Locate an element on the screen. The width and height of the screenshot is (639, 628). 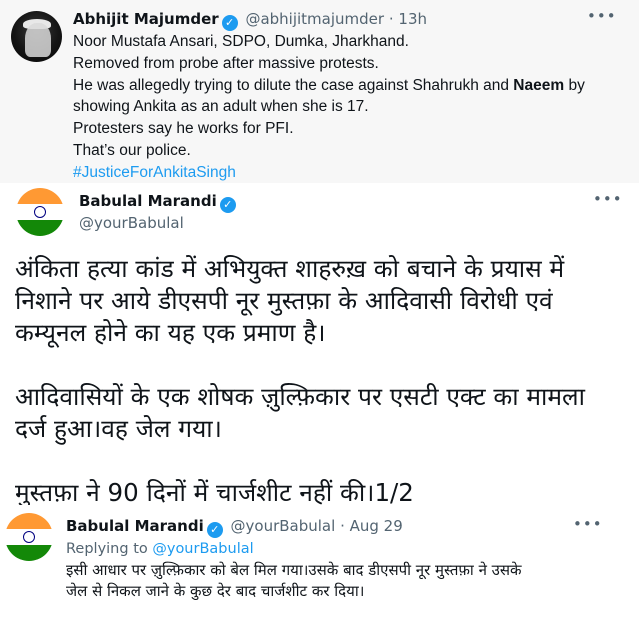
highlighted-name: Naeem is located at coordinates (539, 85).